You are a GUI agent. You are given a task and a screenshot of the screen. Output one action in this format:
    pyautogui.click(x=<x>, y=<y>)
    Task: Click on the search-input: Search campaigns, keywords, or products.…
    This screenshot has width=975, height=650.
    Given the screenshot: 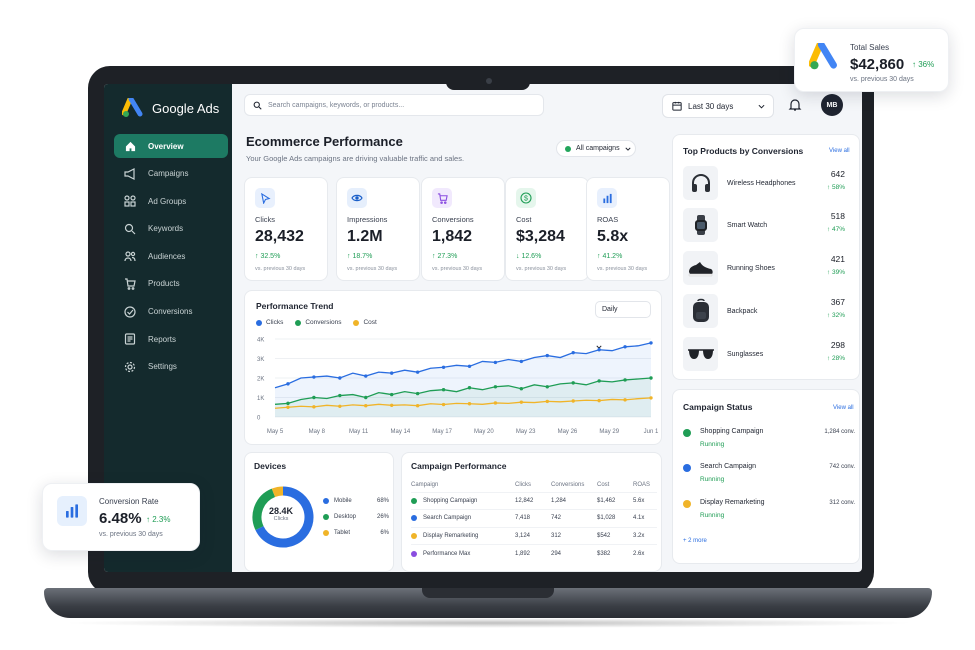 What is the action you would take?
    pyautogui.click(x=394, y=105)
    